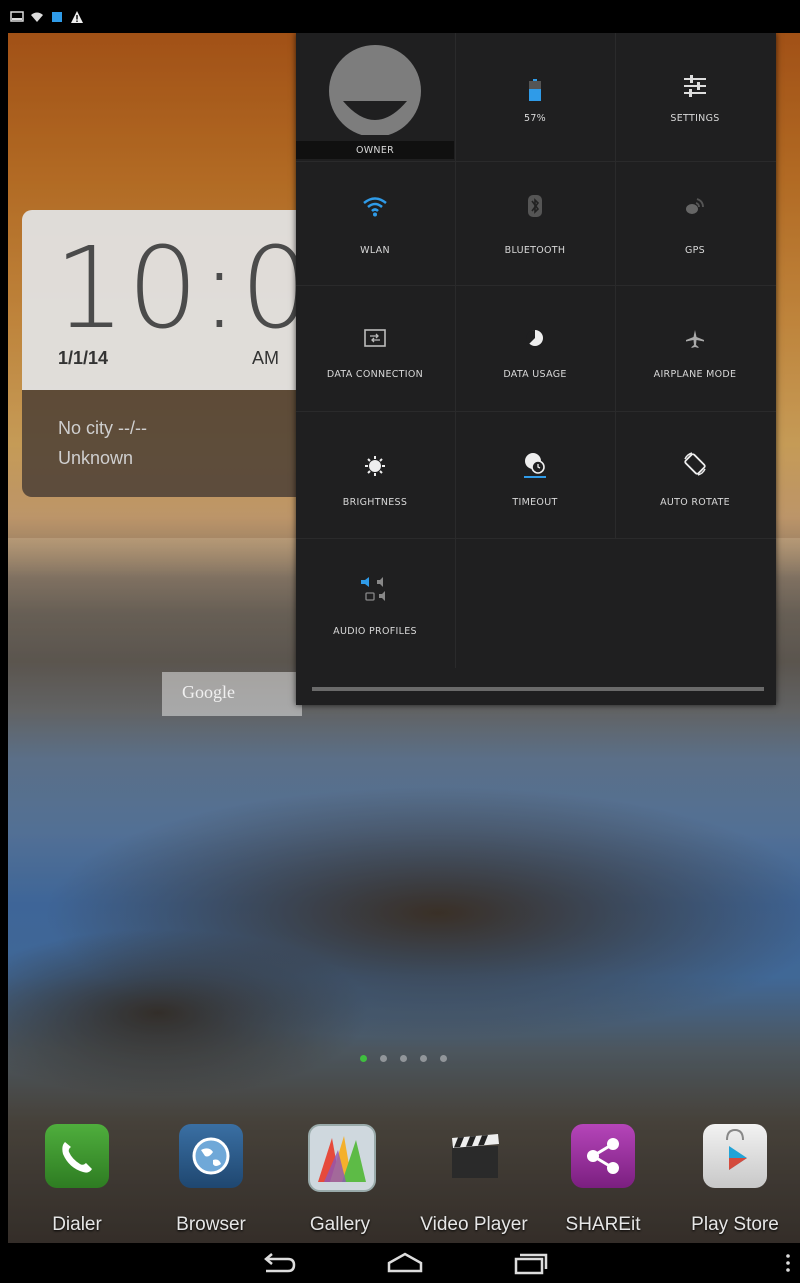 The width and height of the screenshot is (800, 1283). What do you see at coordinates (375, 348) in the screenshot?
I see `qs-tile-data-connection: DATA CONNECTION` at bounding box center [375, 348].